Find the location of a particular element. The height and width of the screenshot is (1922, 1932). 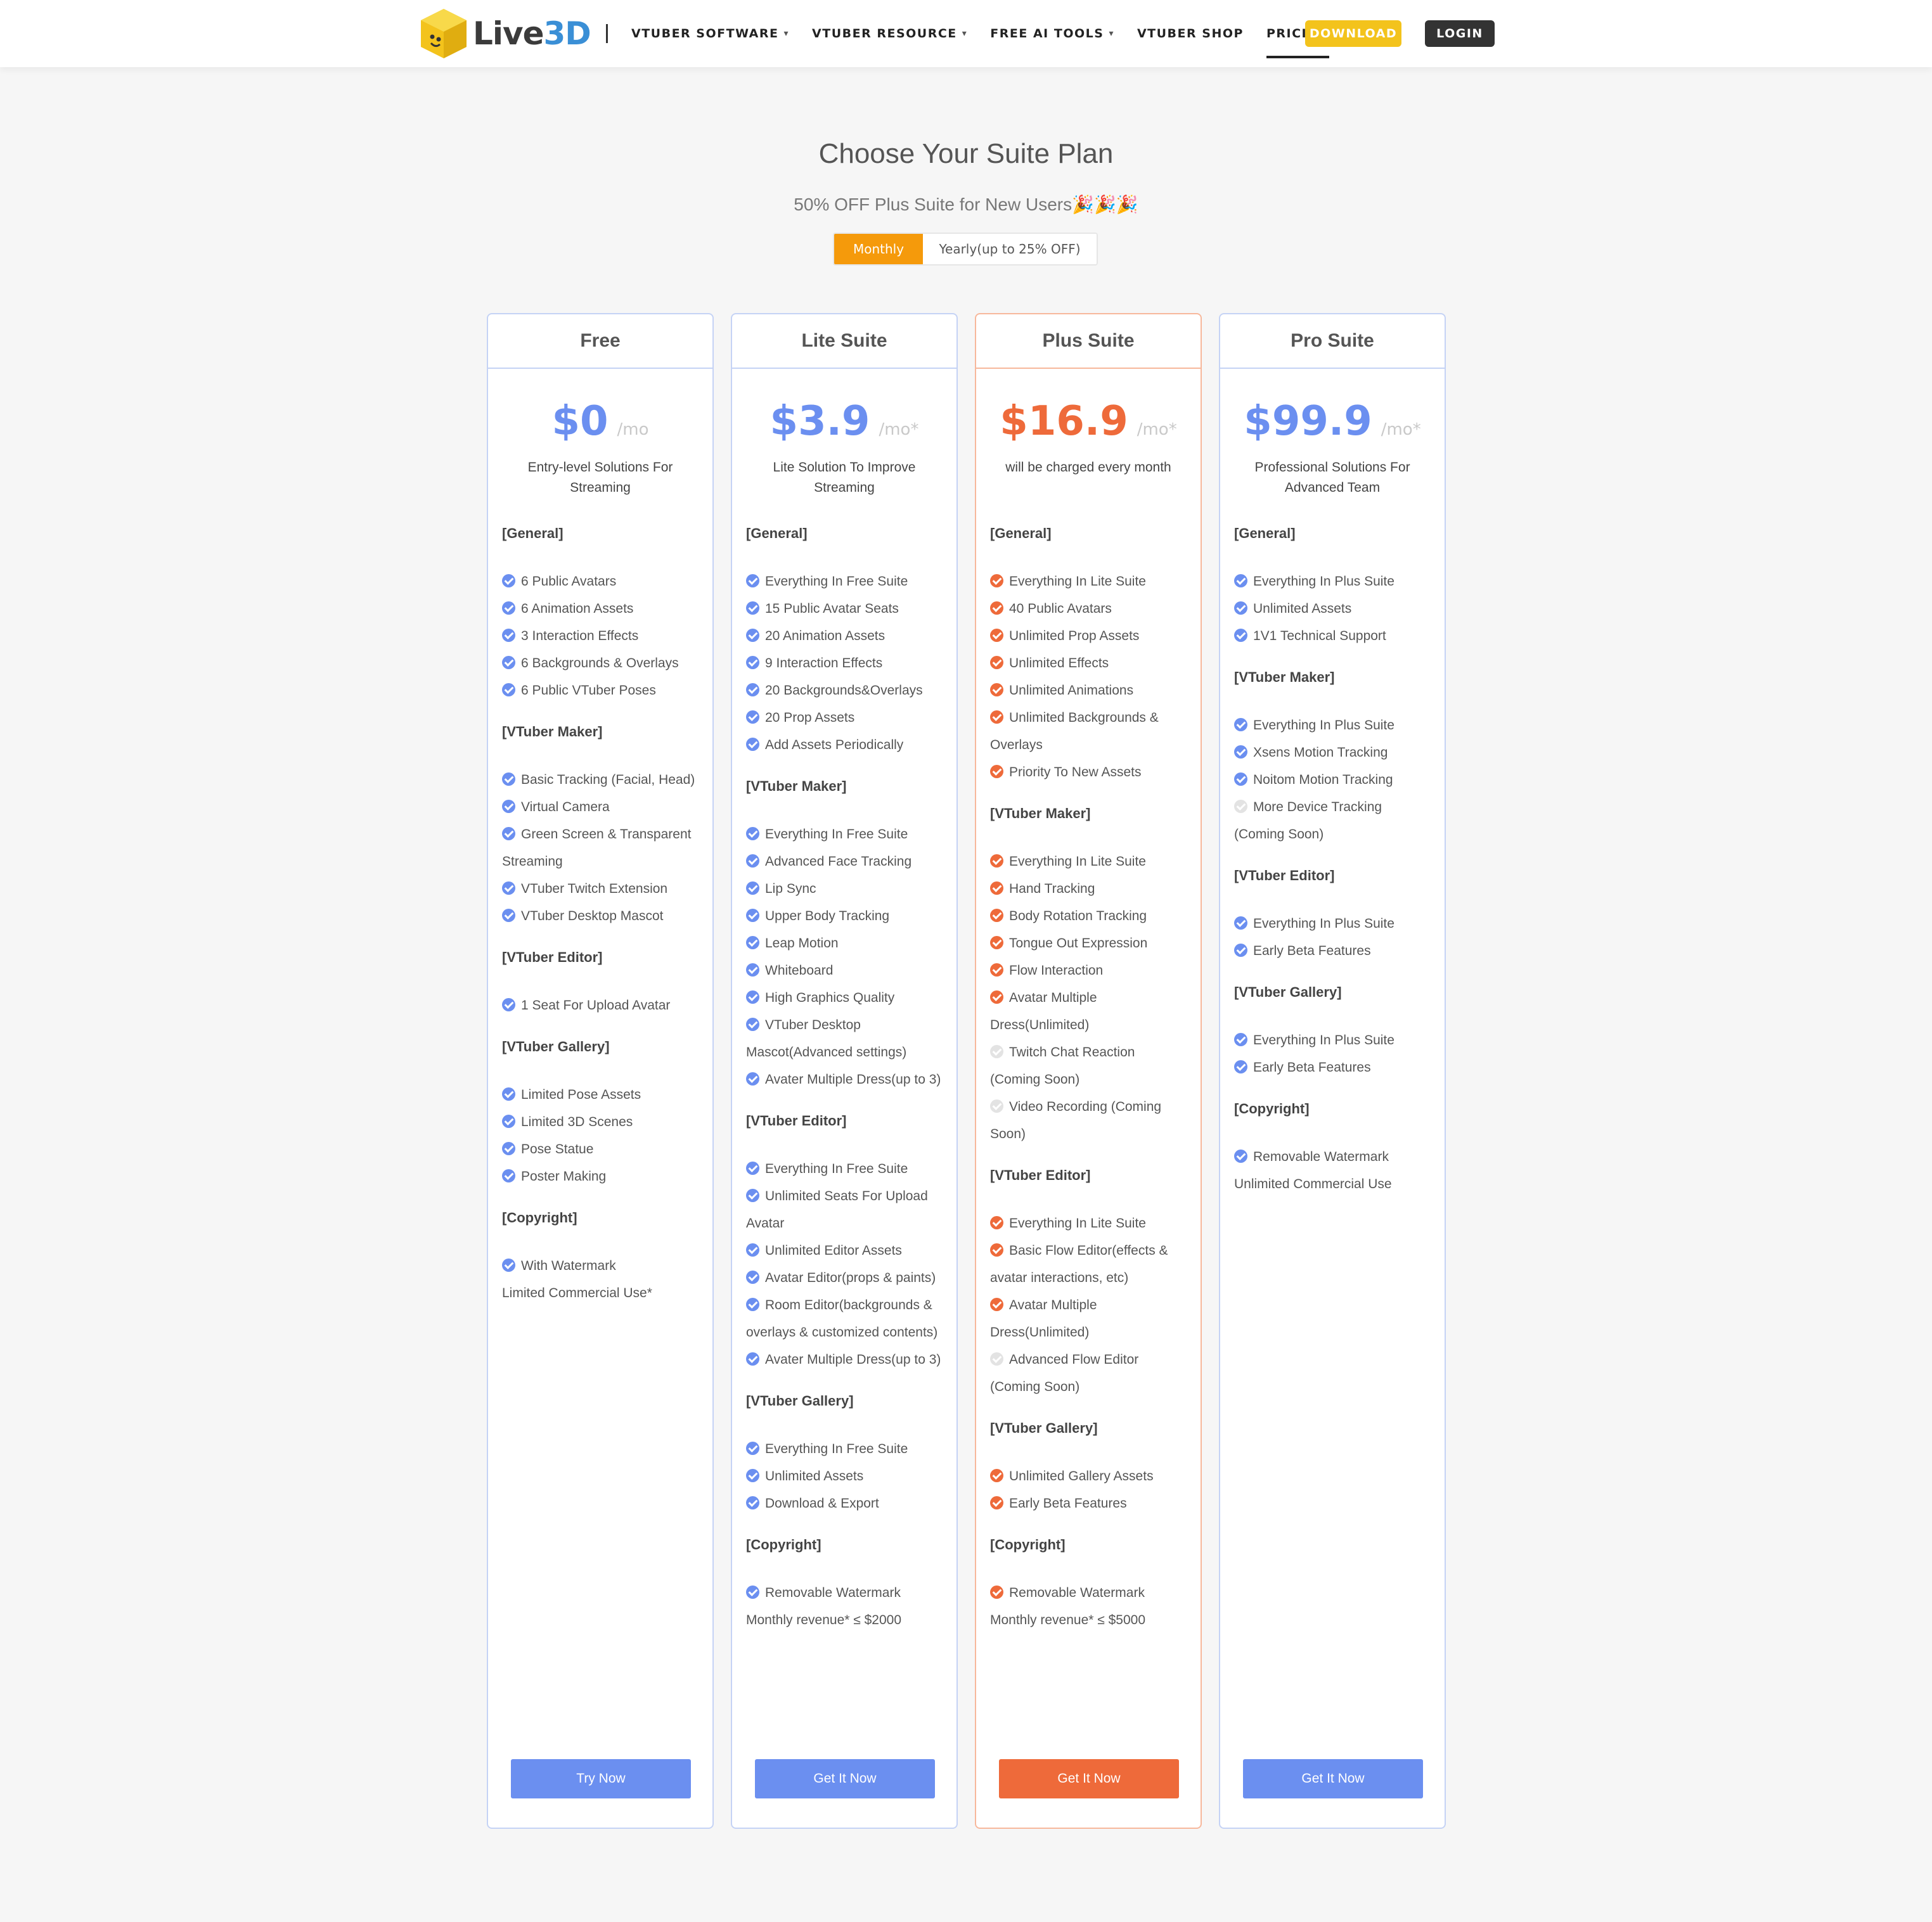

feature-text: Pose Statue is located at coordinates (557, 1149).